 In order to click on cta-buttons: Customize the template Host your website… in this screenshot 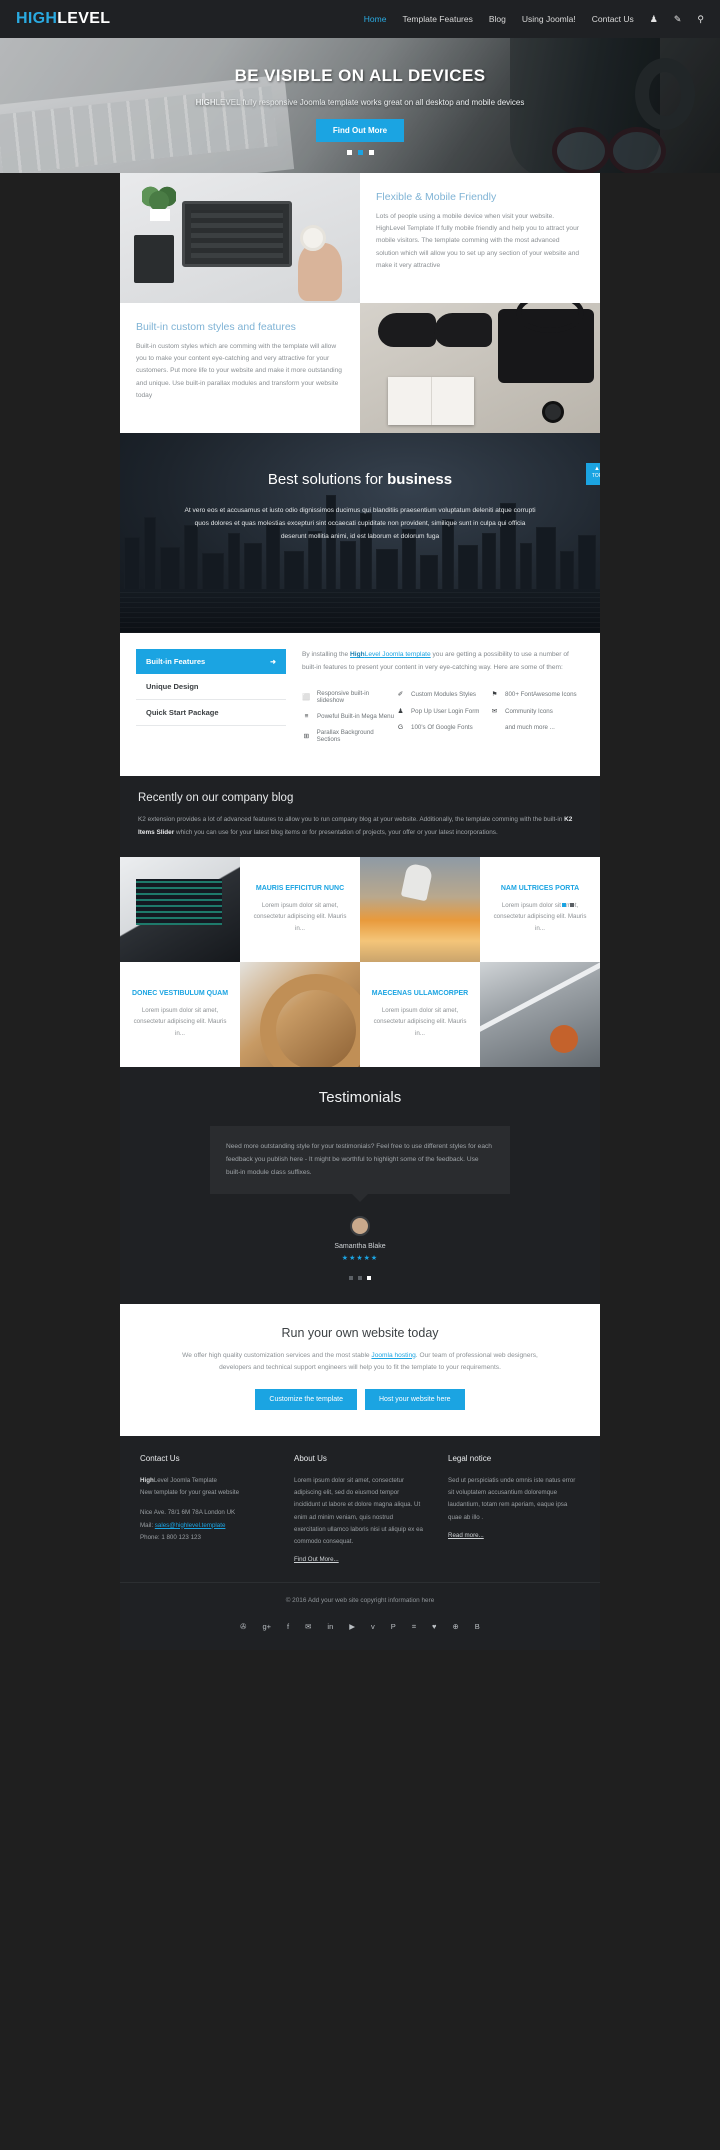, I will do `click(360, 1400)`.